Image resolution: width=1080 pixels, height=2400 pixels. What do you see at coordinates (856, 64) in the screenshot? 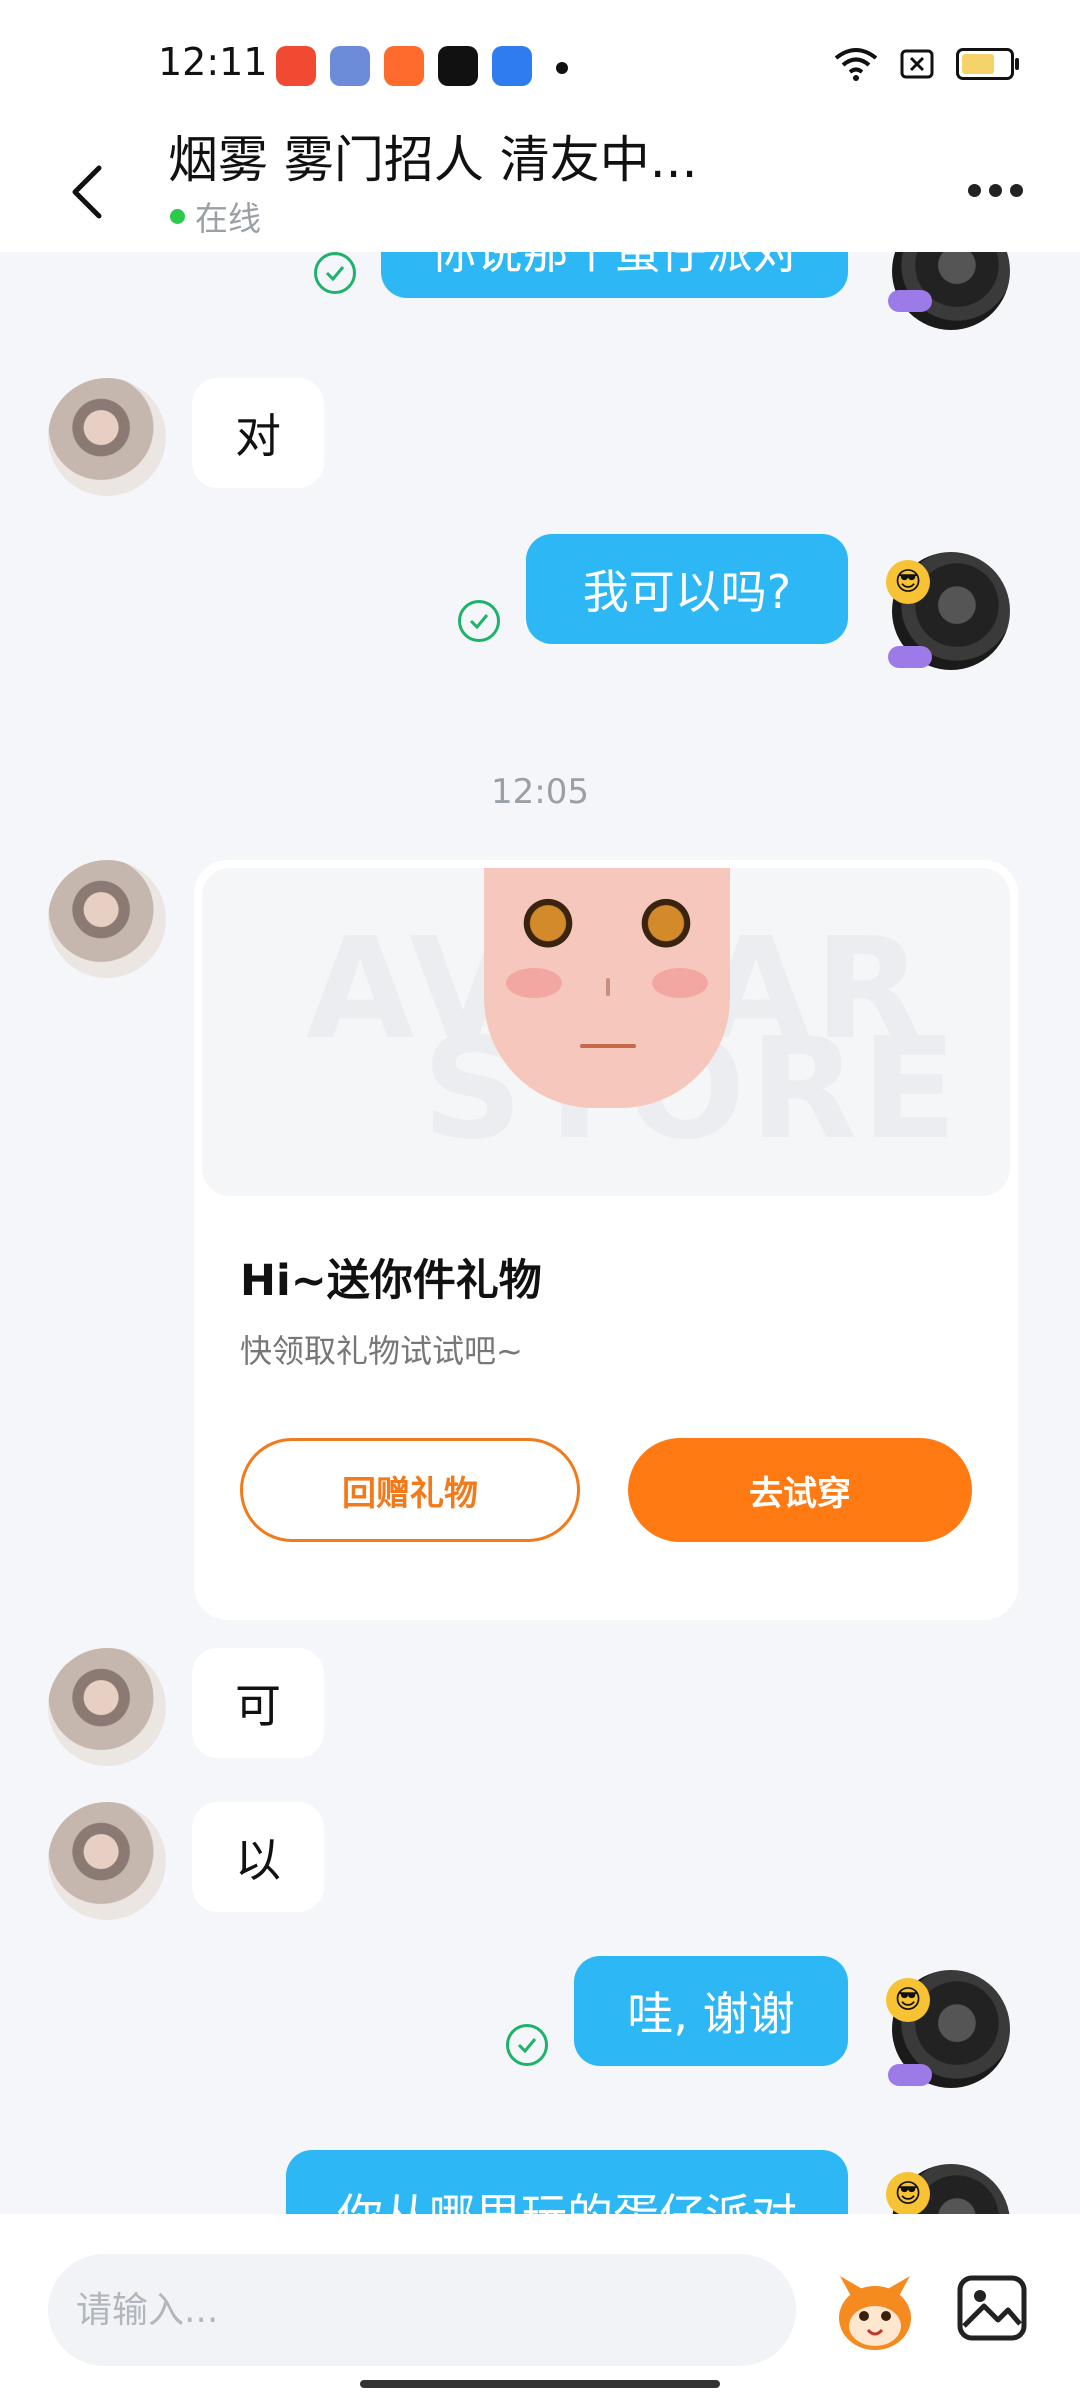
I see `wifi-icon` at bounding box center [856, 64].